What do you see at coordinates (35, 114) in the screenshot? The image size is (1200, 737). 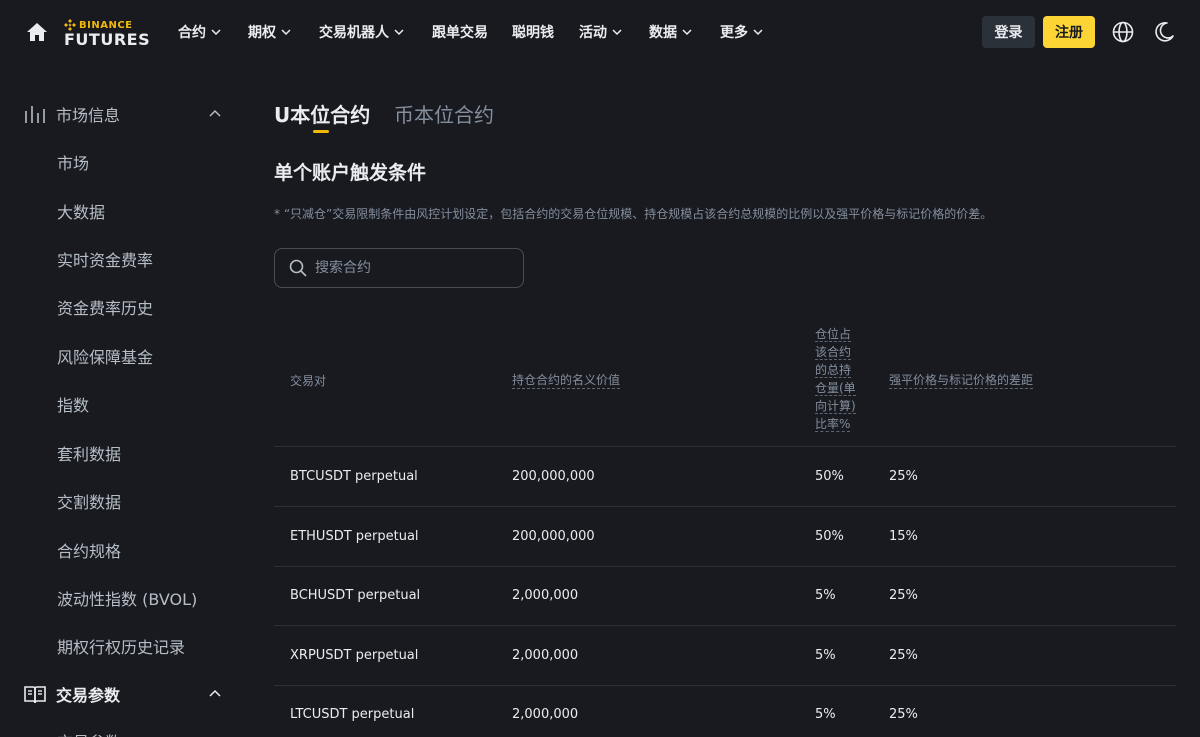 I see `bar-chart-icon` at bounding box center [35, 114].